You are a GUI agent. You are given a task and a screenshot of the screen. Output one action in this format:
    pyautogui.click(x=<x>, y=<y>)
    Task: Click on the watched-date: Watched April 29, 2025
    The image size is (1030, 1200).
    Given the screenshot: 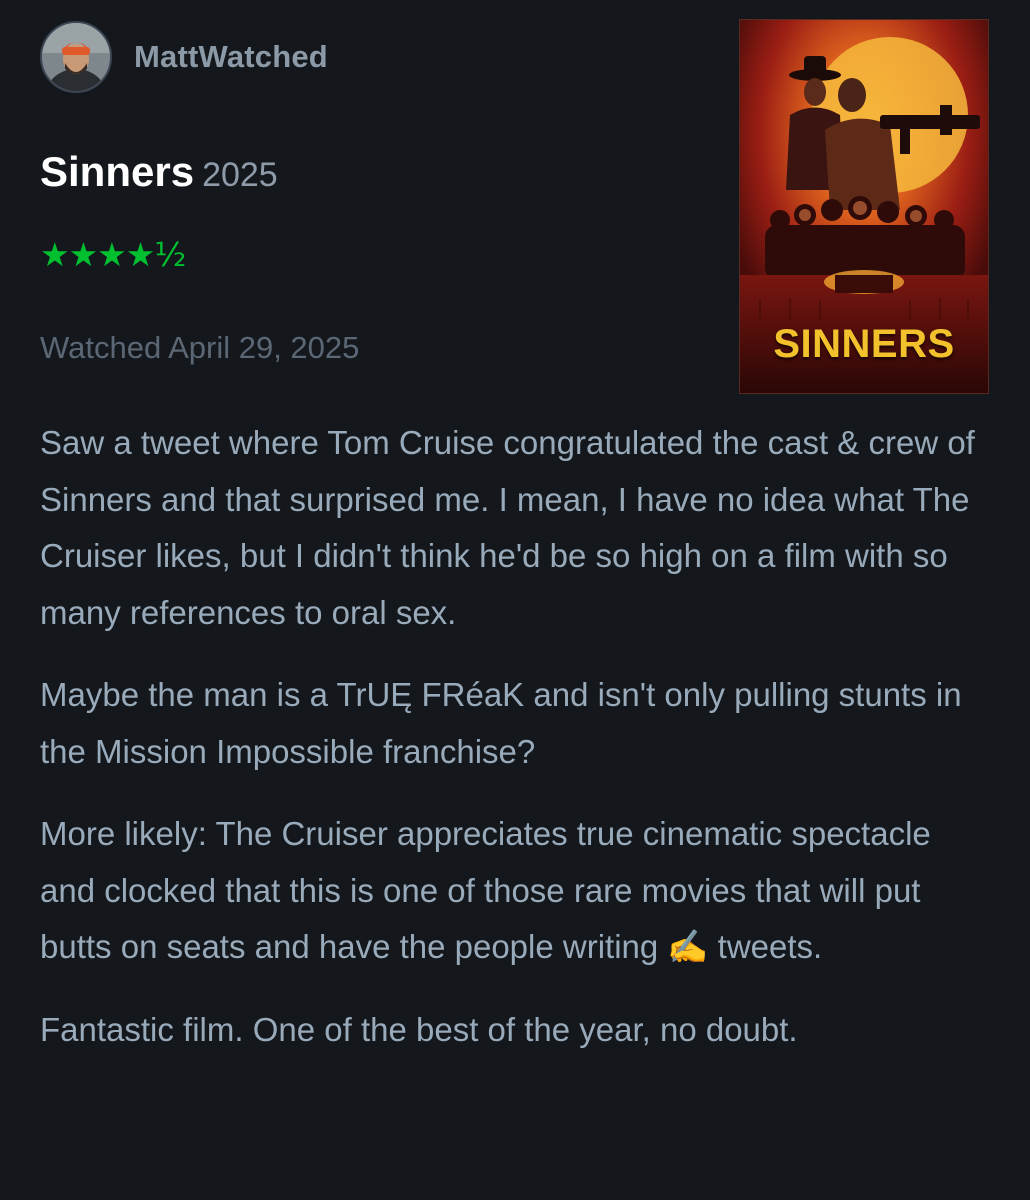 What is the action you would take?
    pyautogui.click(x=200, y=347)
    